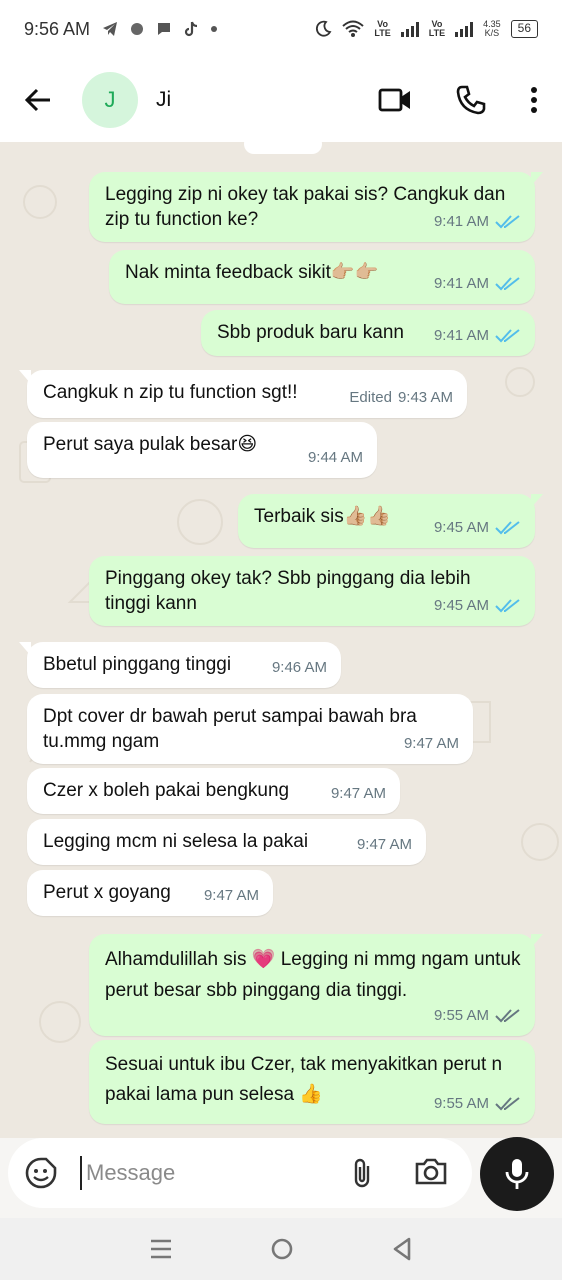 This screenshot has width=562, height=1280. Describe the element at coordinates (191, 29) in the screenshot. I see `tiktok-icon` at that location.